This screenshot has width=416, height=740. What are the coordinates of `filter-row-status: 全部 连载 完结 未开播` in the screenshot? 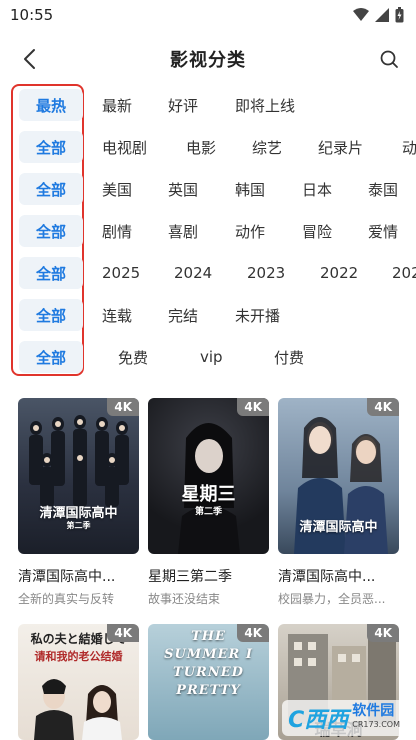 It's located at (208, 315).